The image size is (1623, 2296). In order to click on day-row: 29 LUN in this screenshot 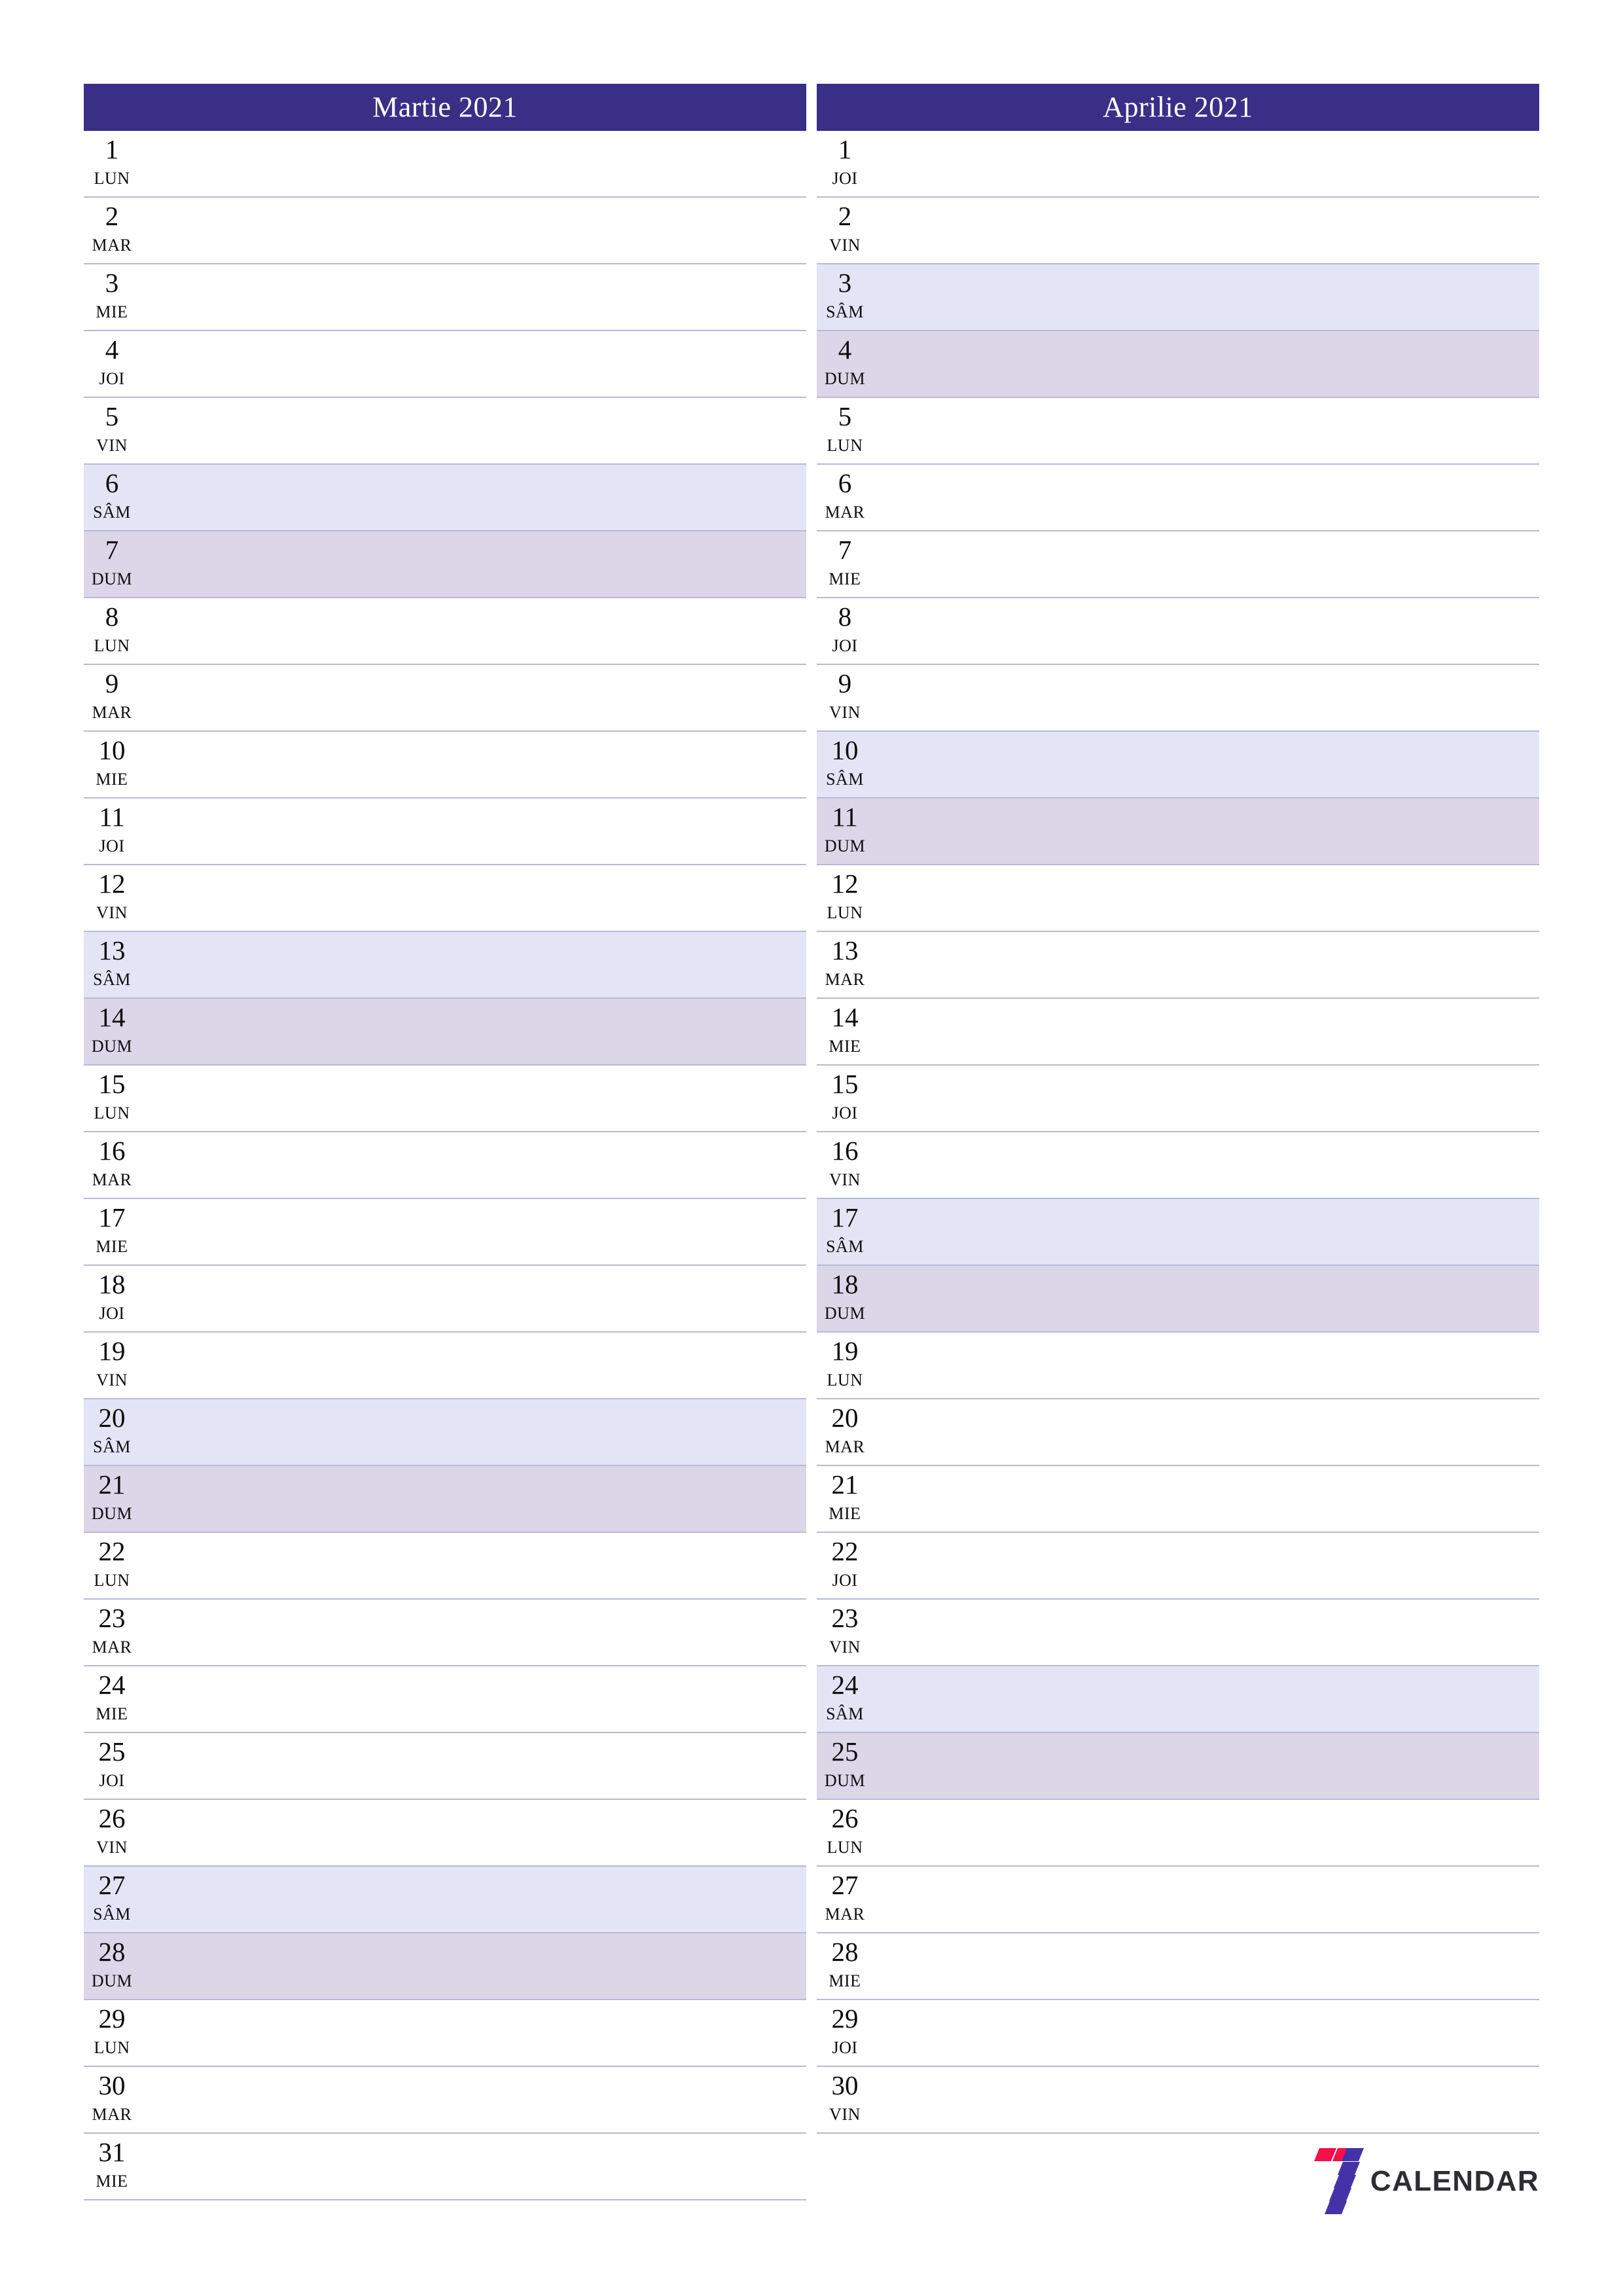, I will do `click(445, 2033)`.